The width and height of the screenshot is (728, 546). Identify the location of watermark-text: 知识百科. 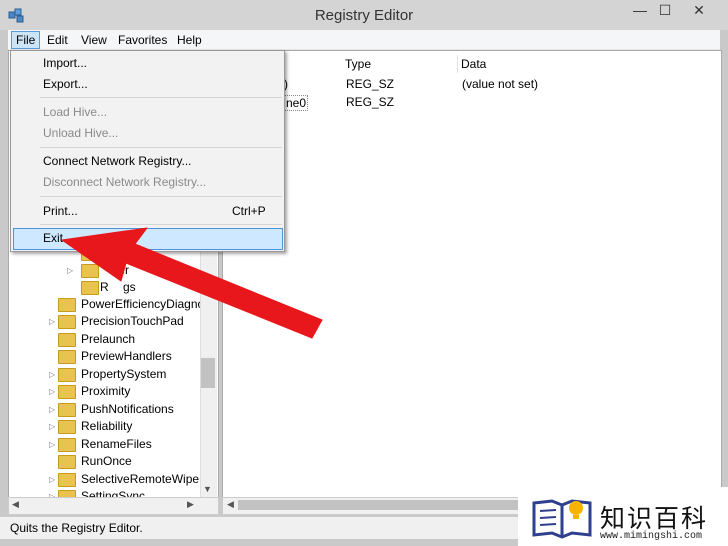
(654, 518).